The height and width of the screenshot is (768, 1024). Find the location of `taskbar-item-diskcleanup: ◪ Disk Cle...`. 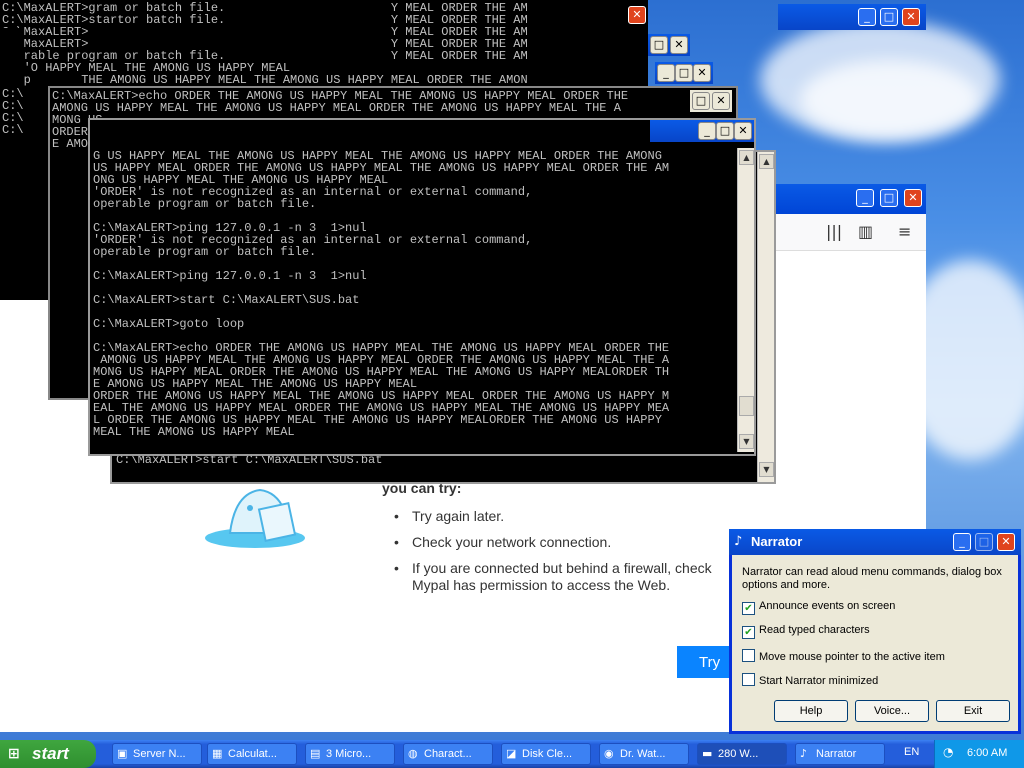

taskbar-item-diskcleanup: ◪ Disk Cle... is located at coordinates (546, 754).